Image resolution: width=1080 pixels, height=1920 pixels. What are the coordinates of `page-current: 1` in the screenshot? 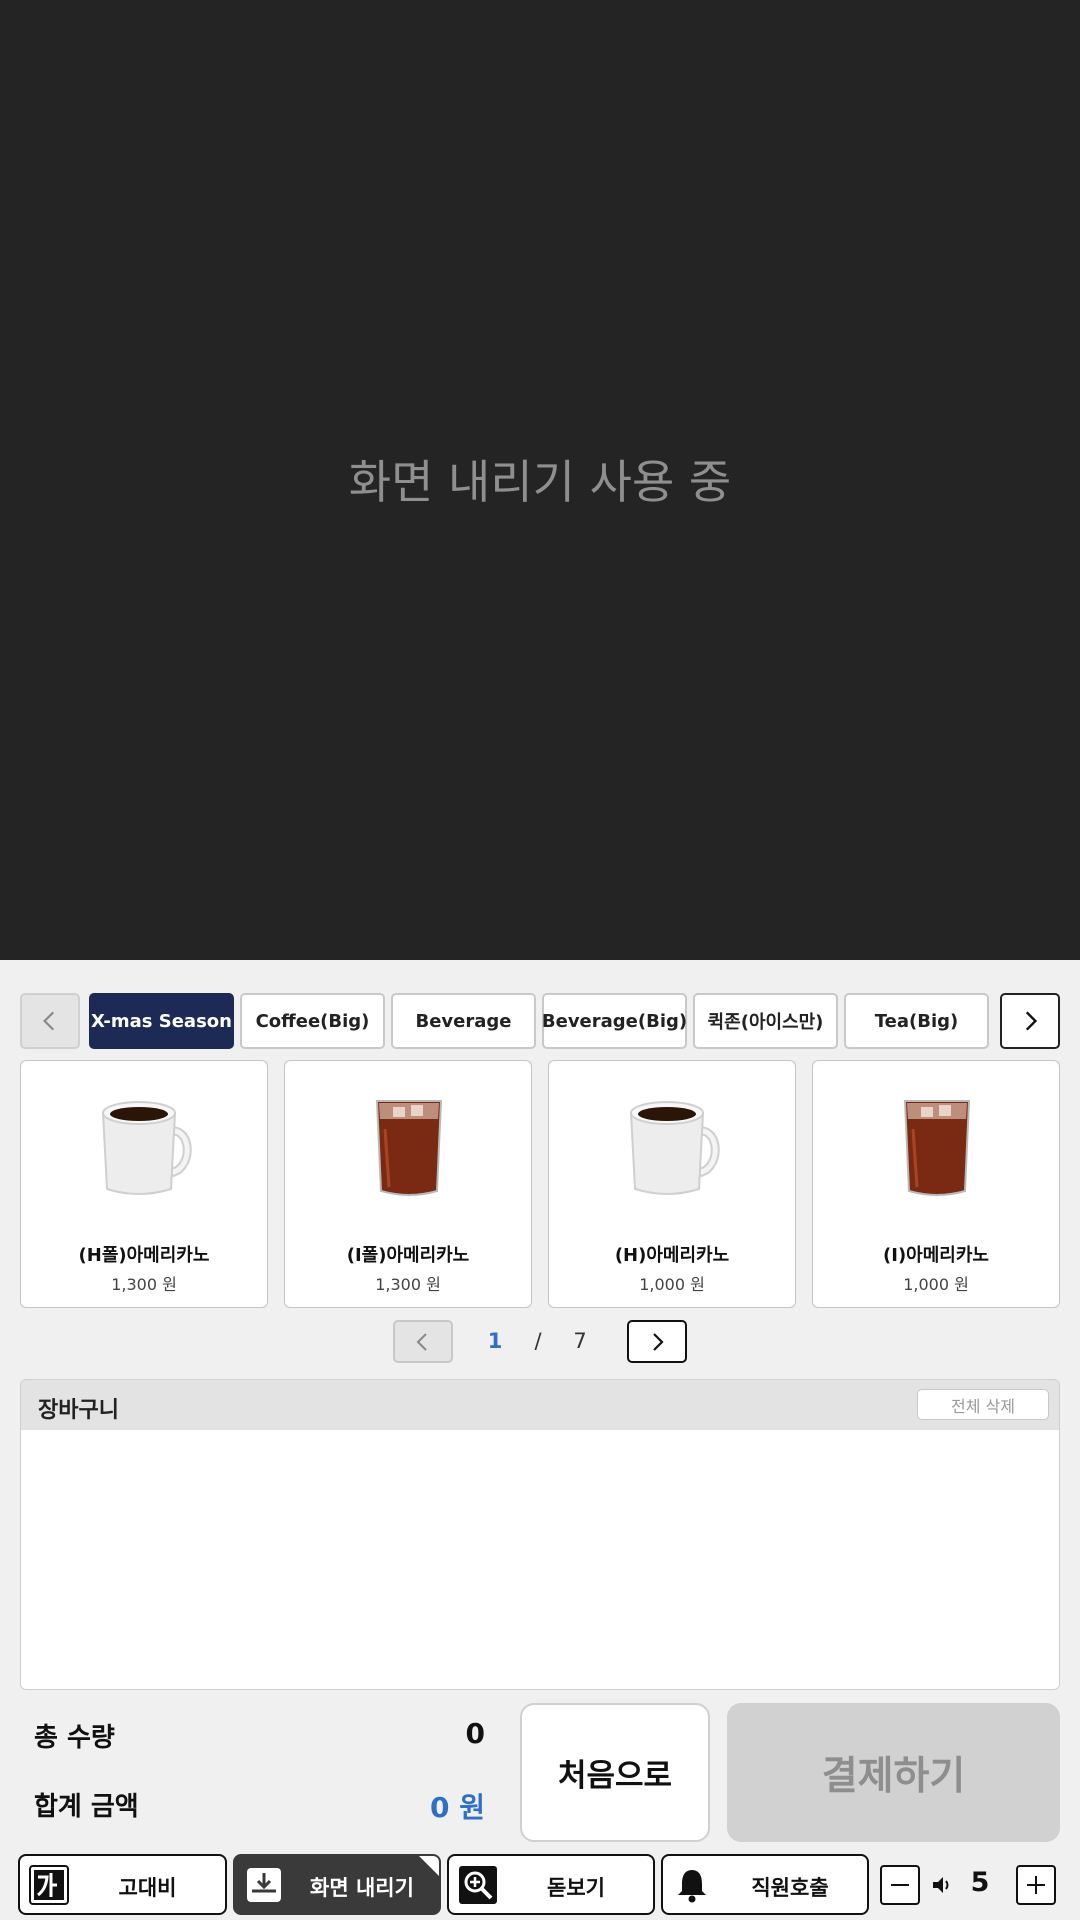 It's located at (495, 1341).